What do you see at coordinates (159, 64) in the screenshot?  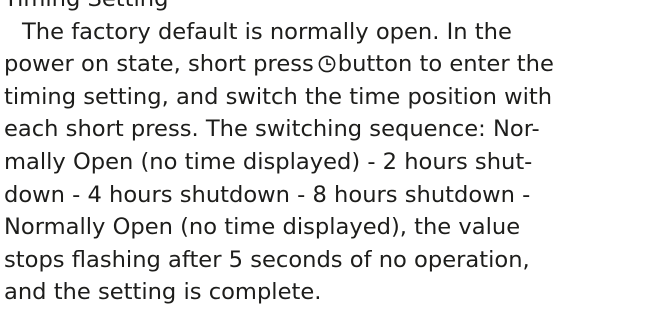 I see `text-line-2-start: power on state, short press` at bounding box center [159, 64].